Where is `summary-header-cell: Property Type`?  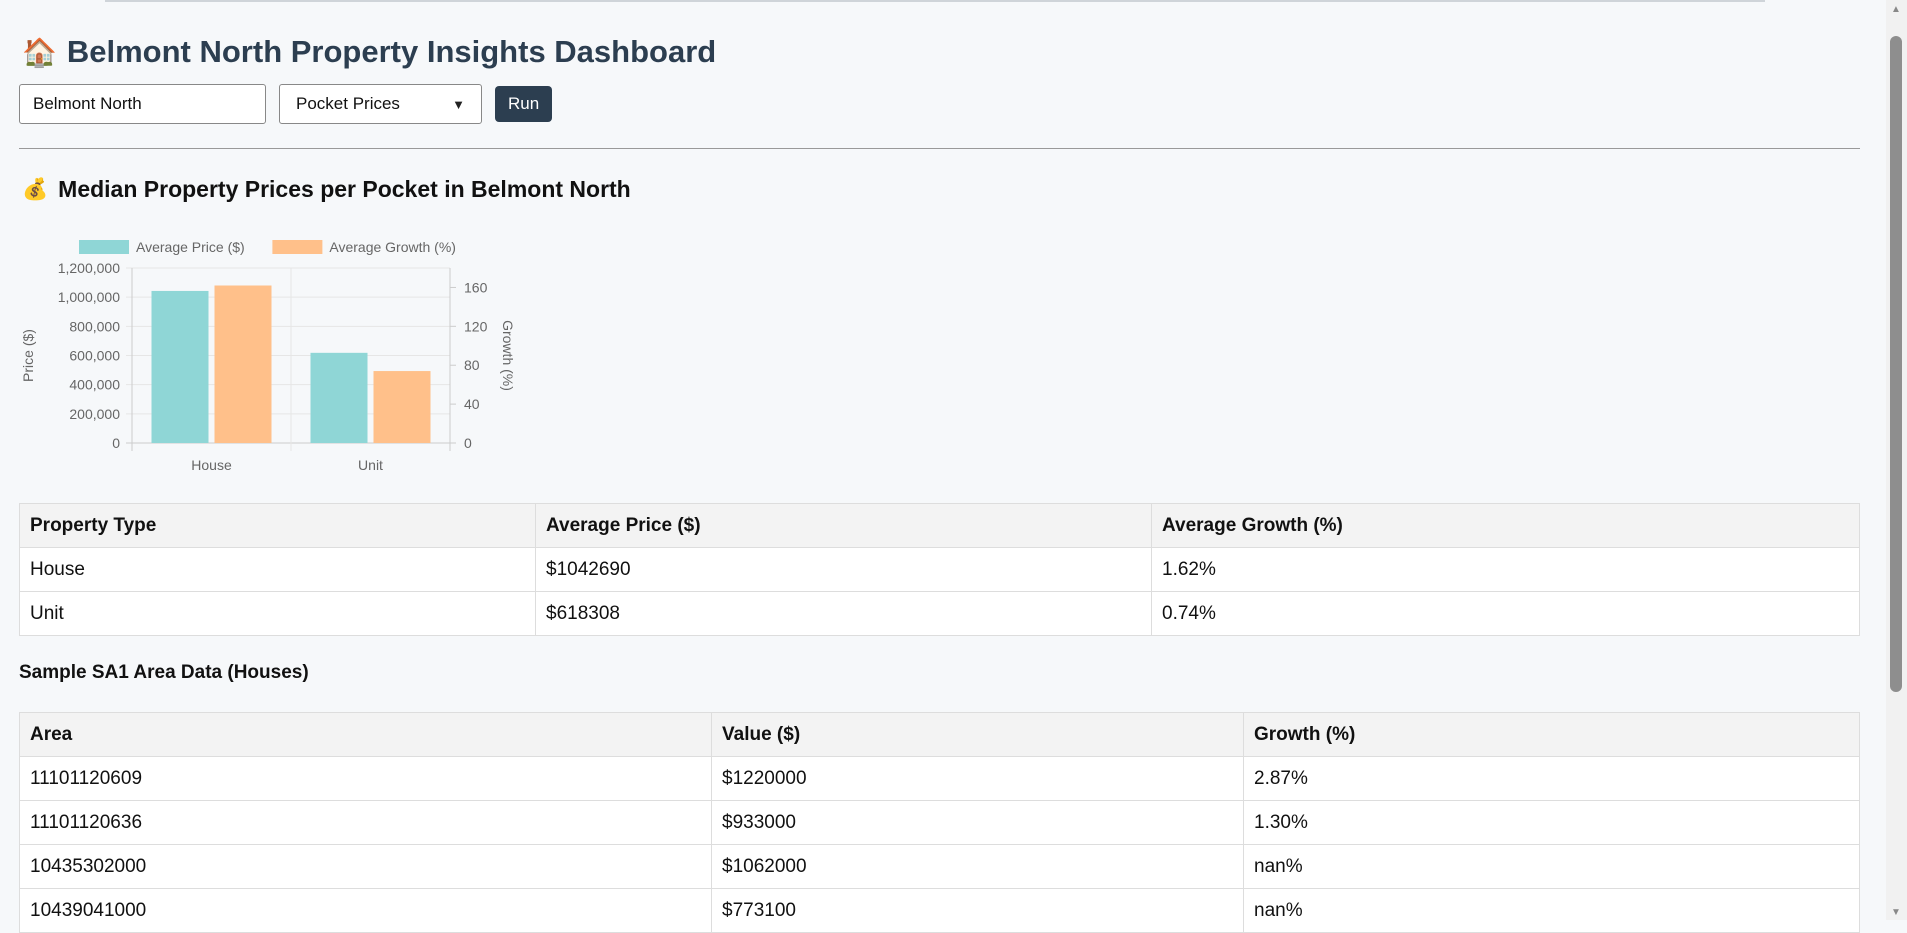
summary-header-cell: Property Type is located at coordinates (277, 525).